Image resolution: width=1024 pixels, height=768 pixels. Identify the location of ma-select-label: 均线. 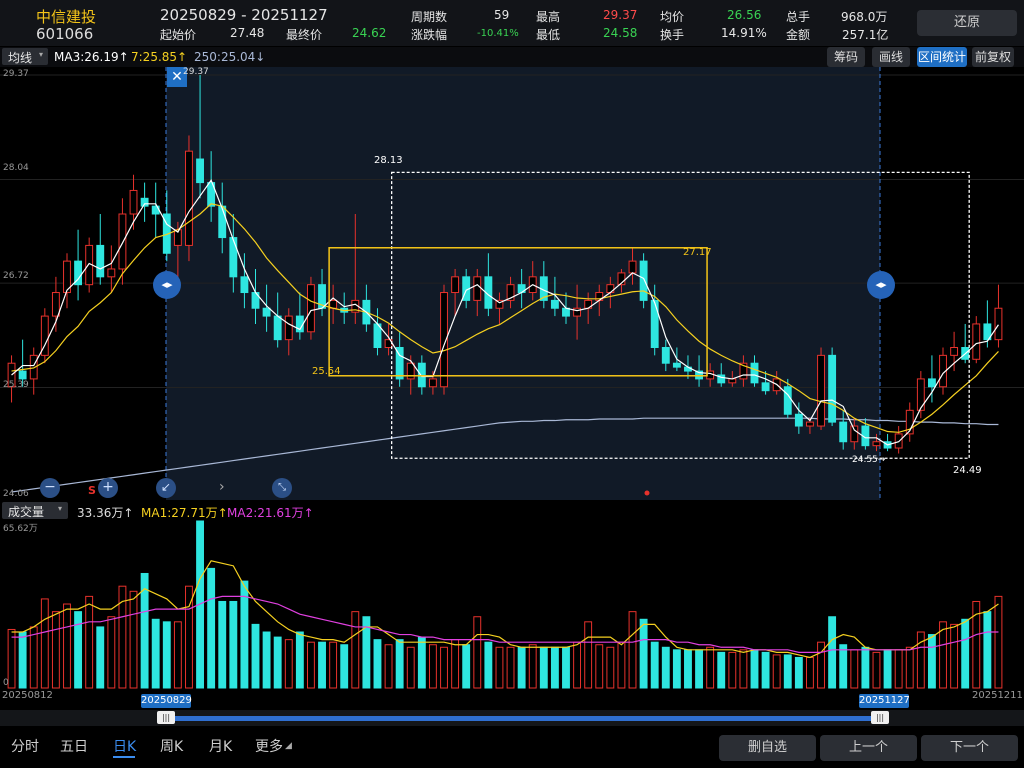
(20, 58).